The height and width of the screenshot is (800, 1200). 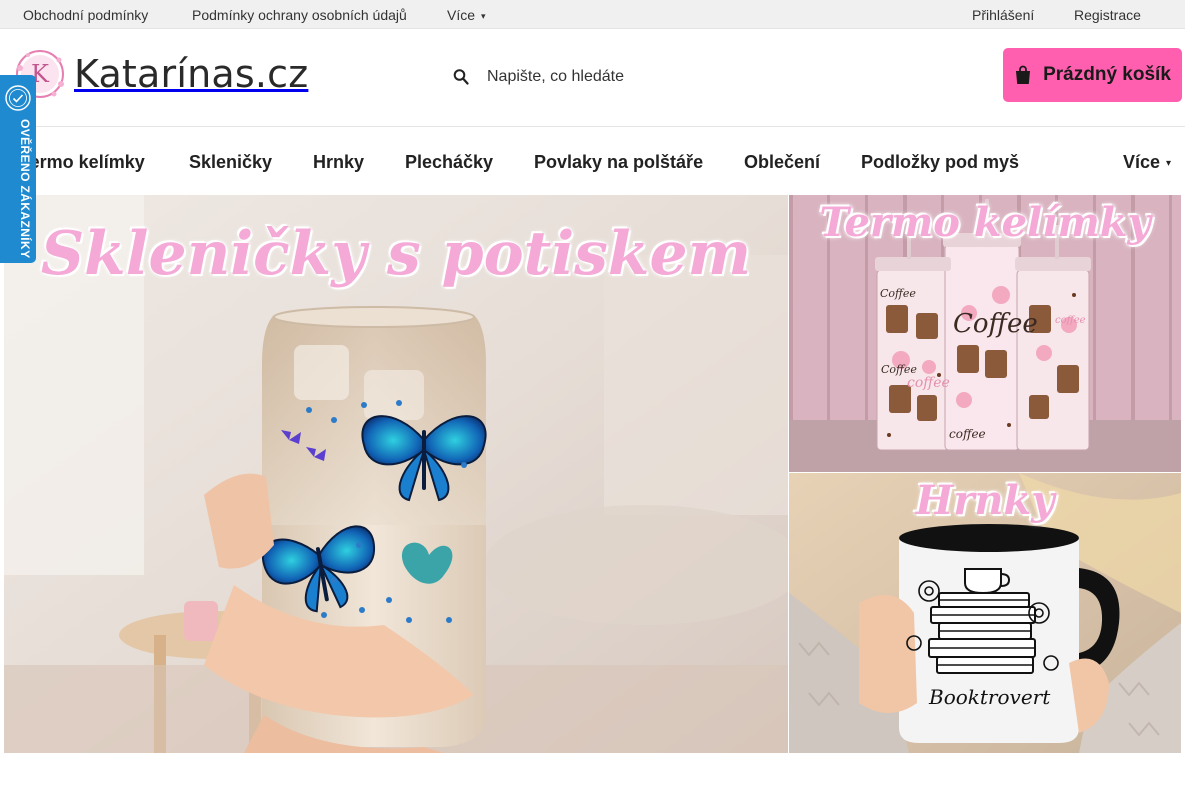 I want to click on search-input, so click(x=627, y=77).